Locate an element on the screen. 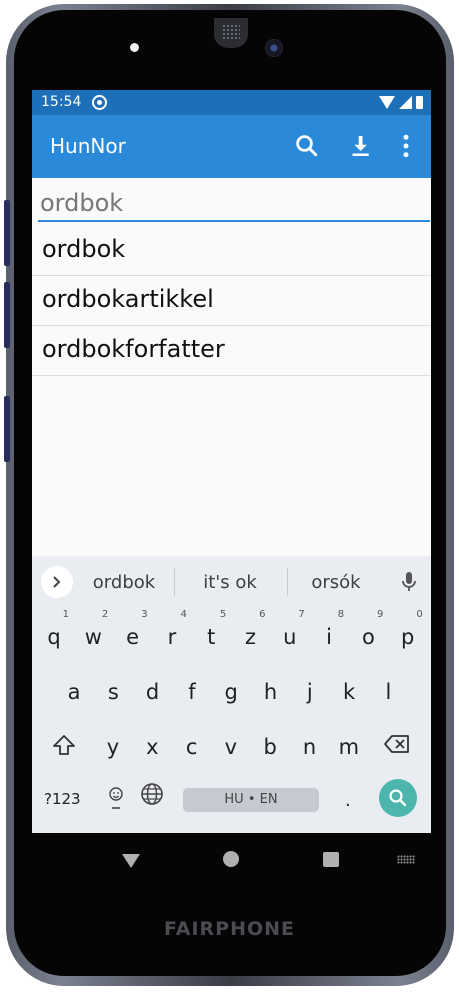 The width and height of the screenshot is (459, 992). search-area is located at coordinates (231, 202).